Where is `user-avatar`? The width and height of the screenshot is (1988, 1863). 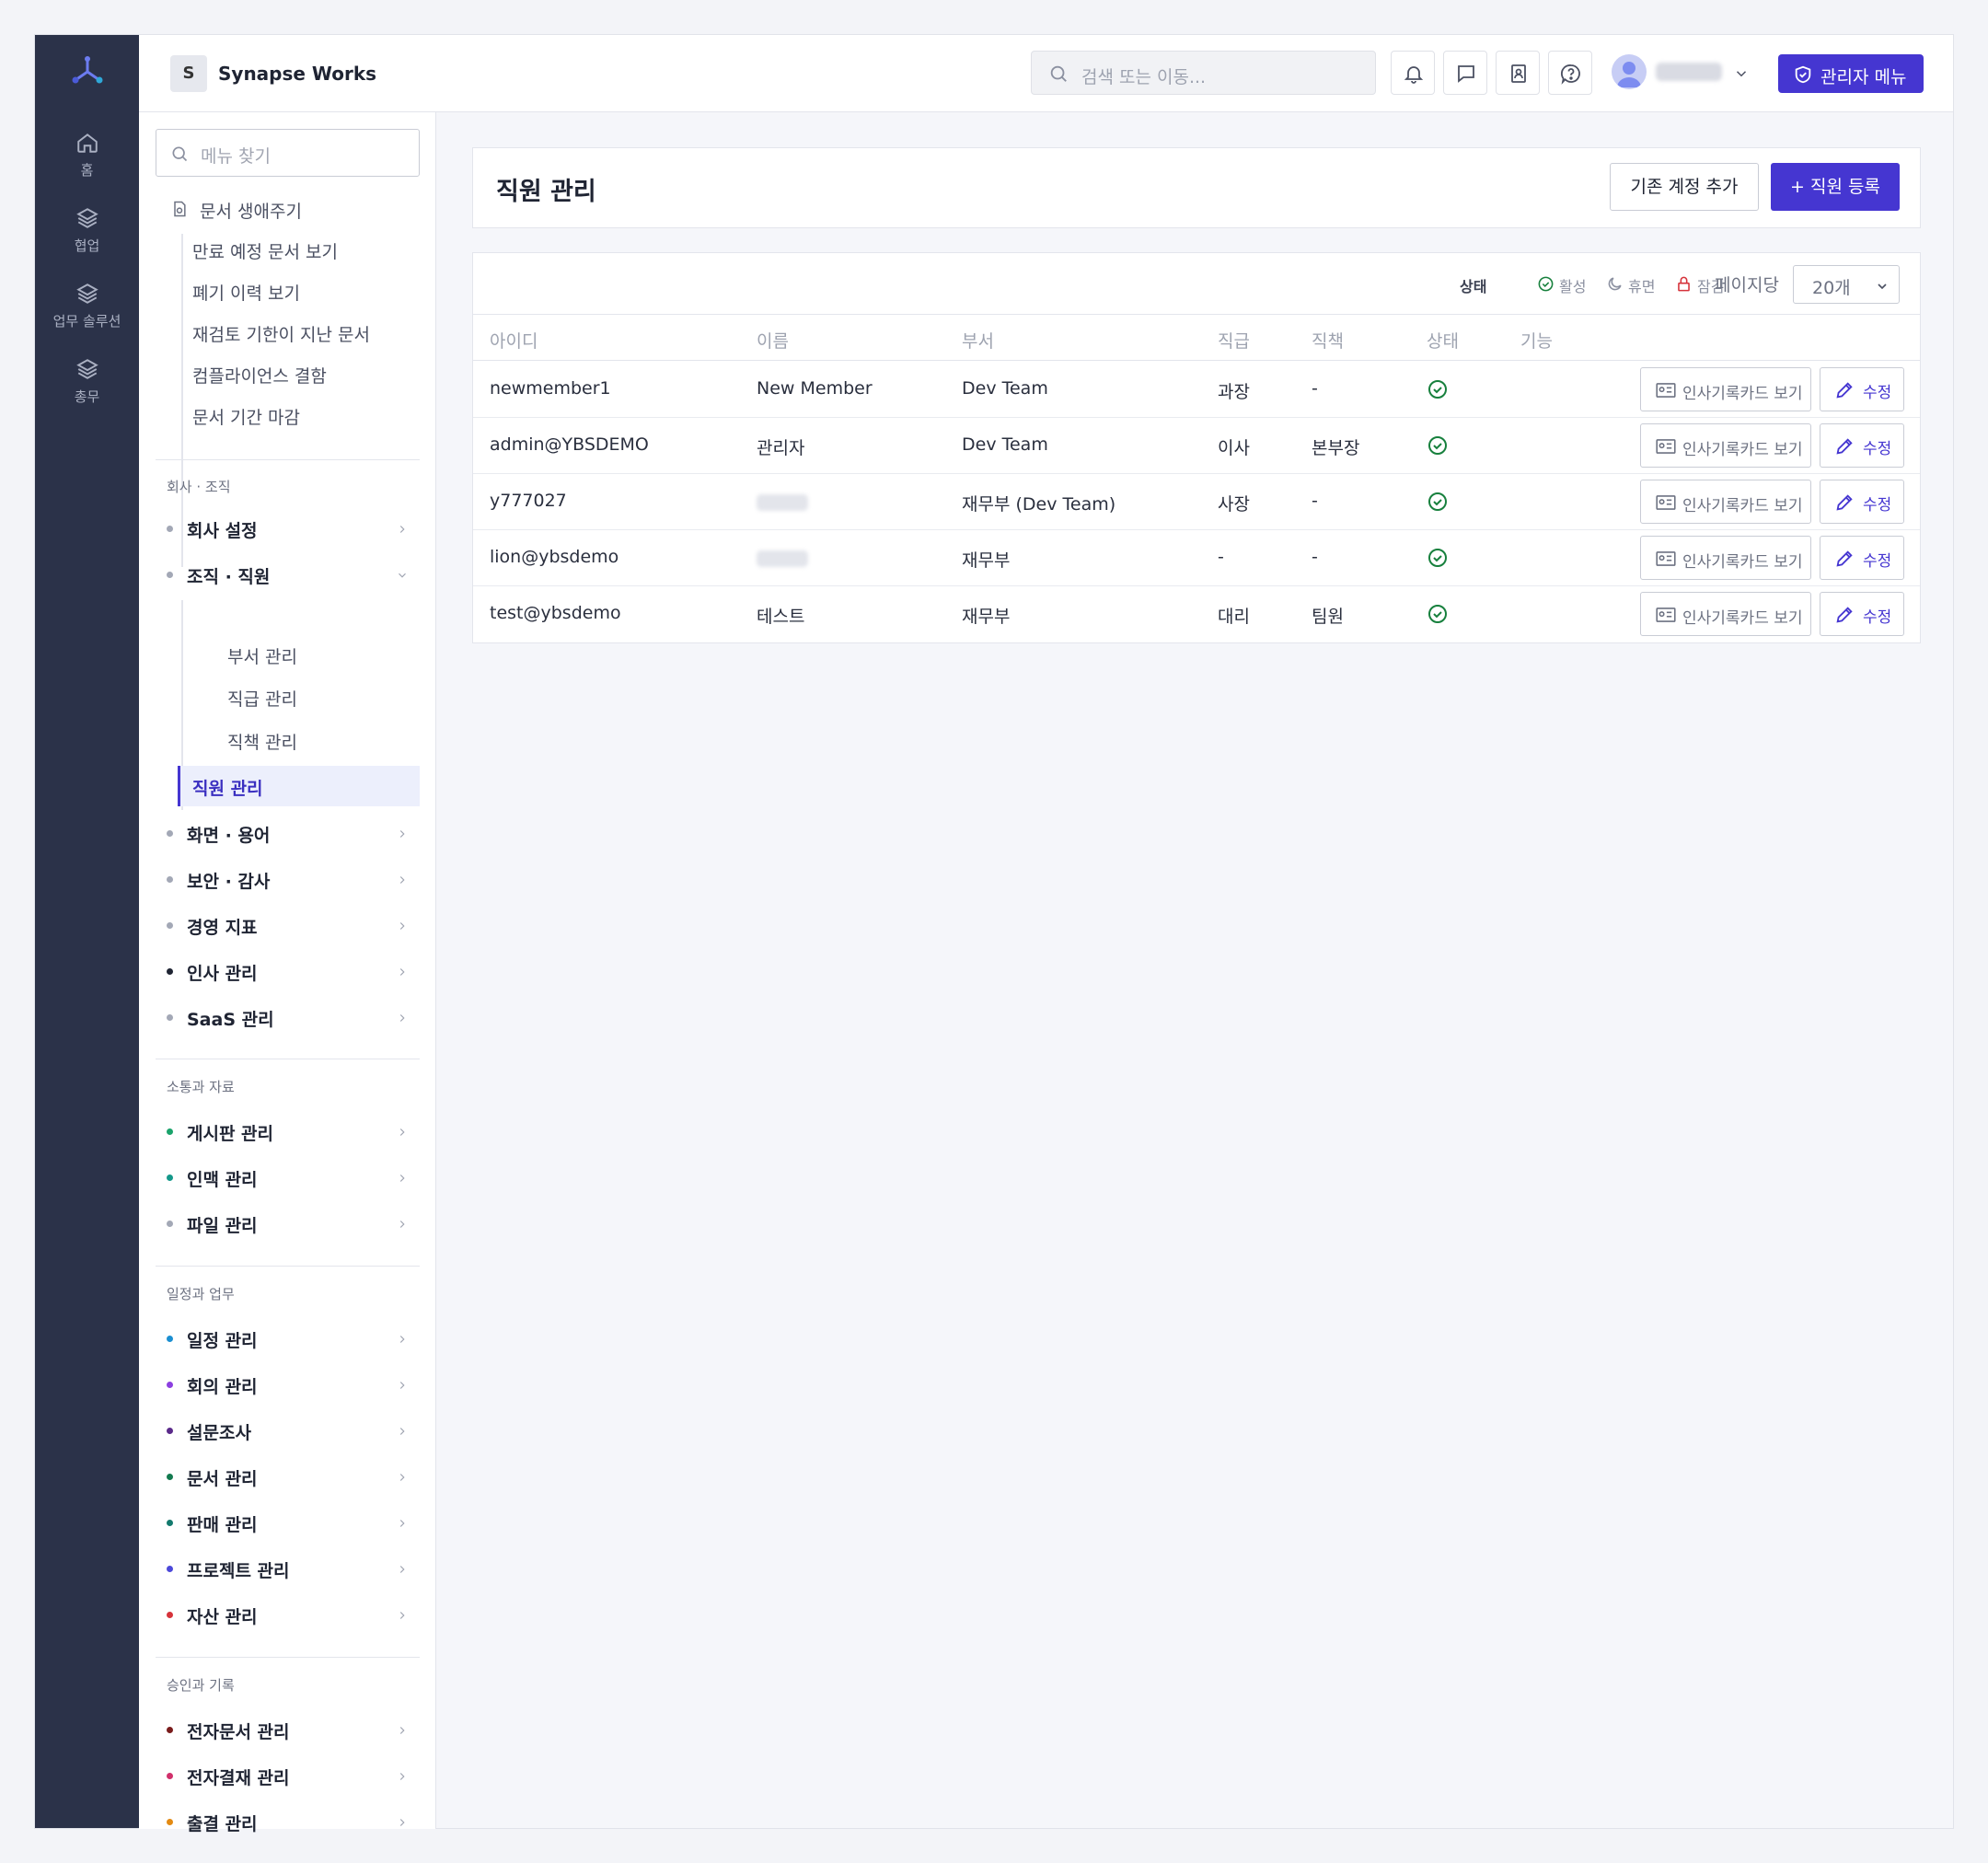
user-avatar is located at coordinates (1630, 71).